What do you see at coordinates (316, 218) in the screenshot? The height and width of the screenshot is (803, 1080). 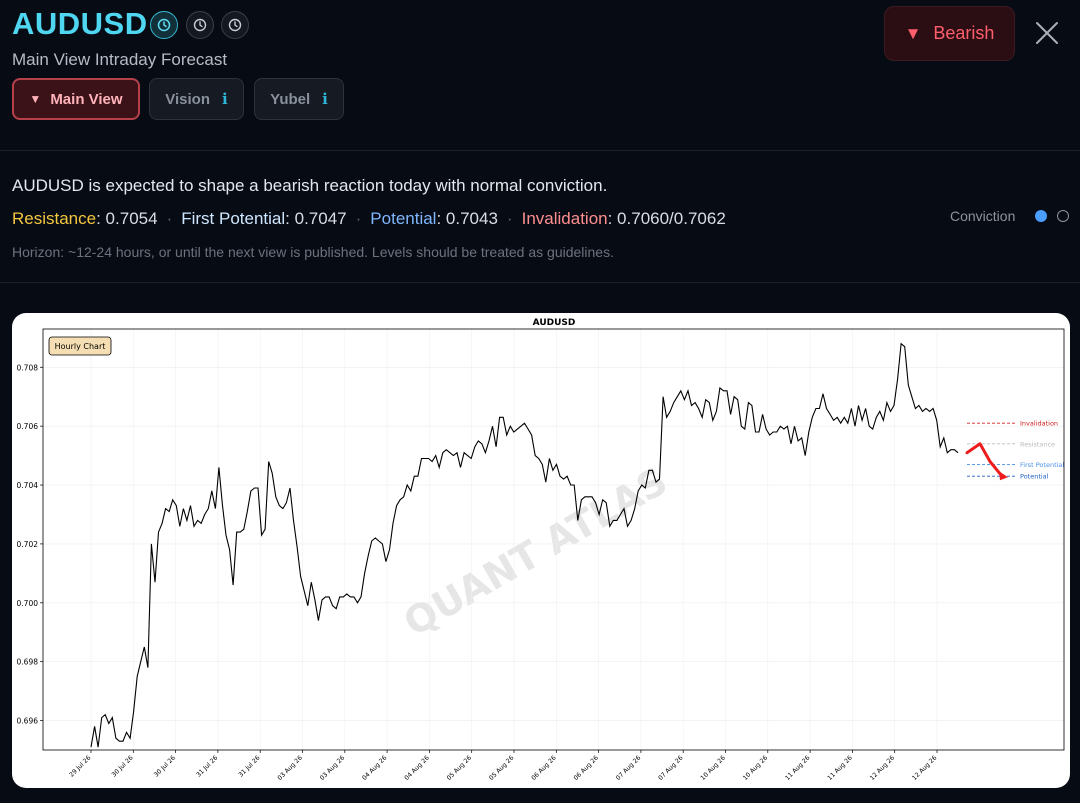 I see `first-potential-value: : 0.7047` at bounding box center [316, 218].